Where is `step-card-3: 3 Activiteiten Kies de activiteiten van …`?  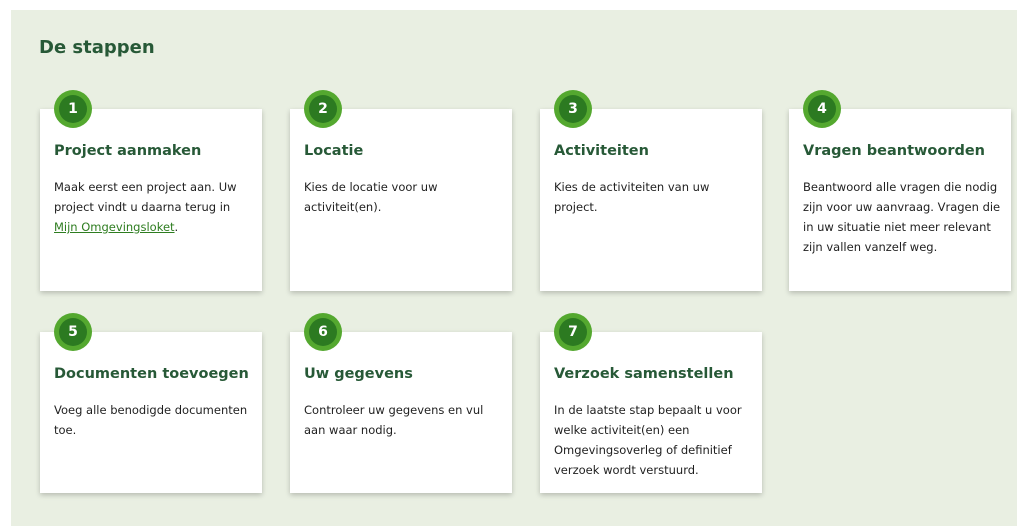 step-card-3: 3 Activiteiten Kies de activiteiten van … is located at coordinates (651, 190).